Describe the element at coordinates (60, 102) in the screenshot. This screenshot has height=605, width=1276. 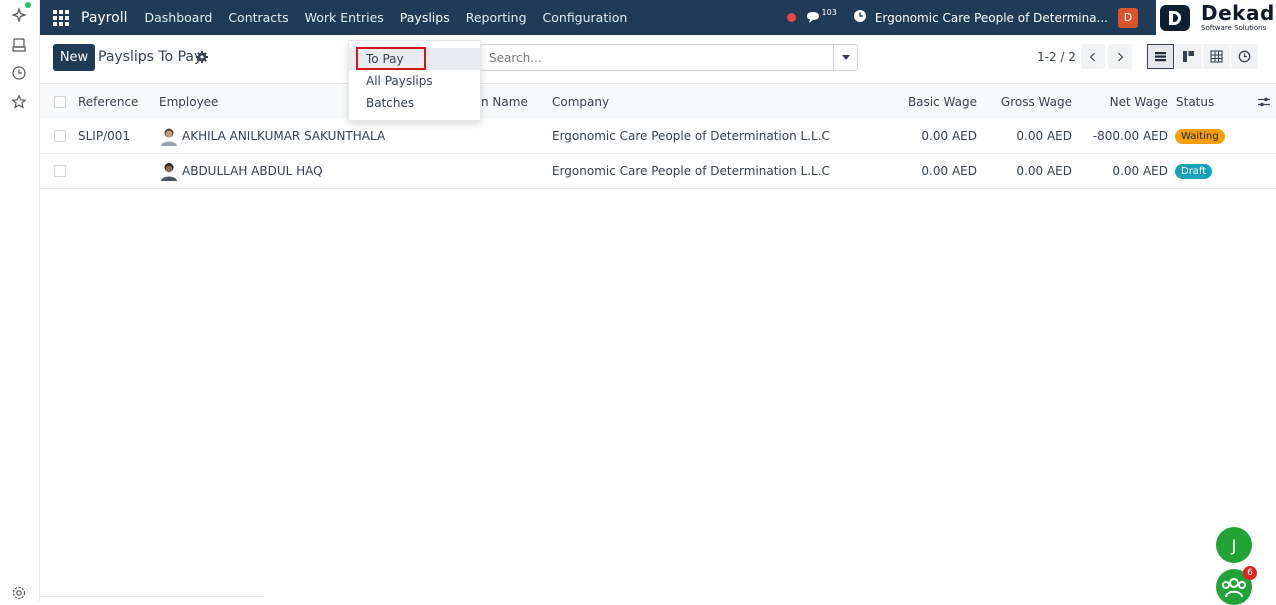
I see `select-all-checkbox` at that location.